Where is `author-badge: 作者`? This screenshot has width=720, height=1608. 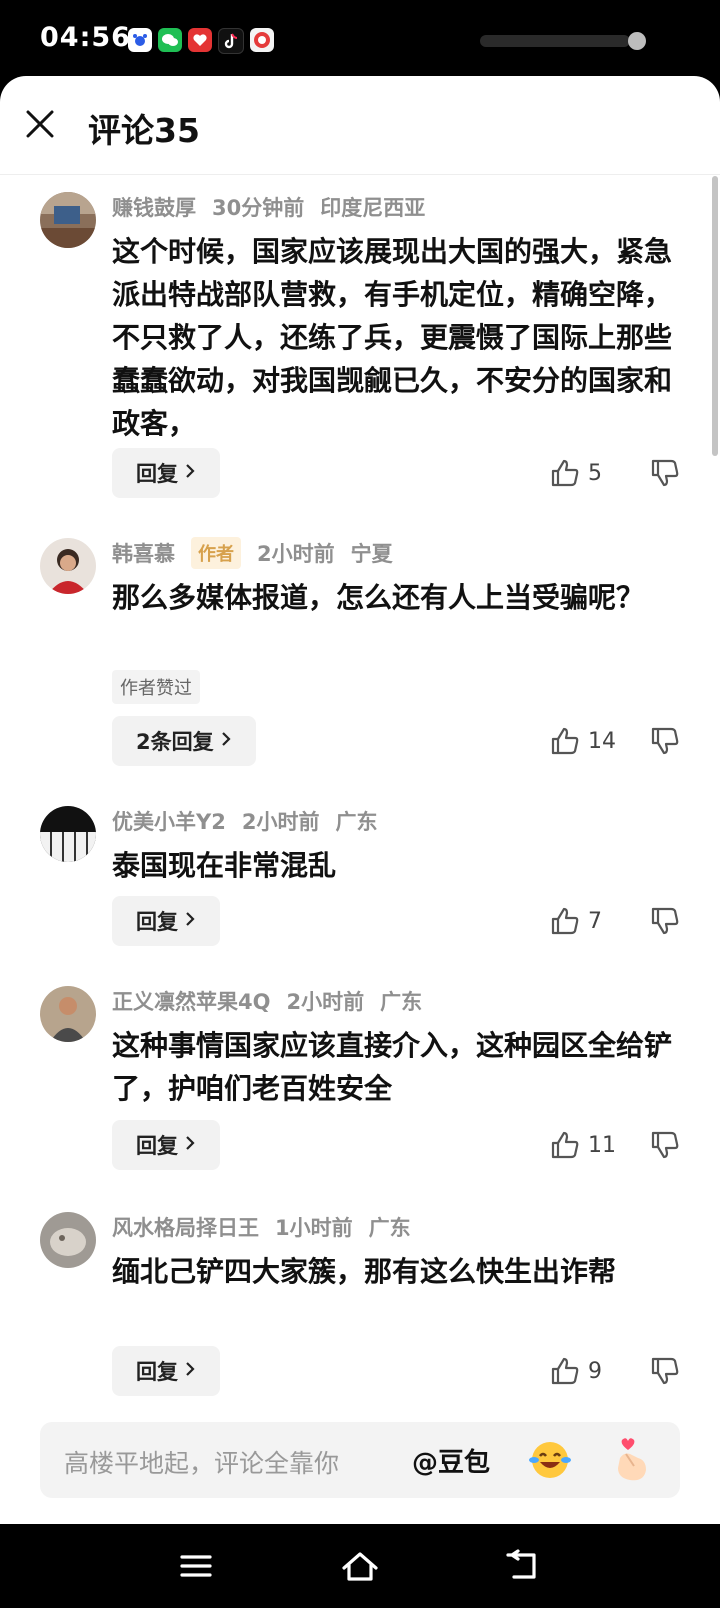 author-badge: 作者 is located at coordinates (216, 553).